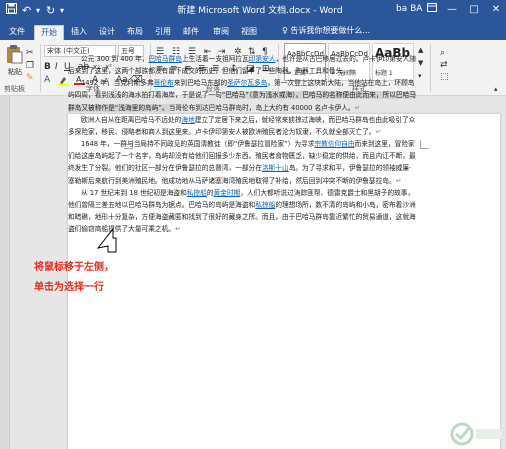 The width and height of the screenshot is (506, 449). I want to click on restore-icon: □, so click(474, 10).